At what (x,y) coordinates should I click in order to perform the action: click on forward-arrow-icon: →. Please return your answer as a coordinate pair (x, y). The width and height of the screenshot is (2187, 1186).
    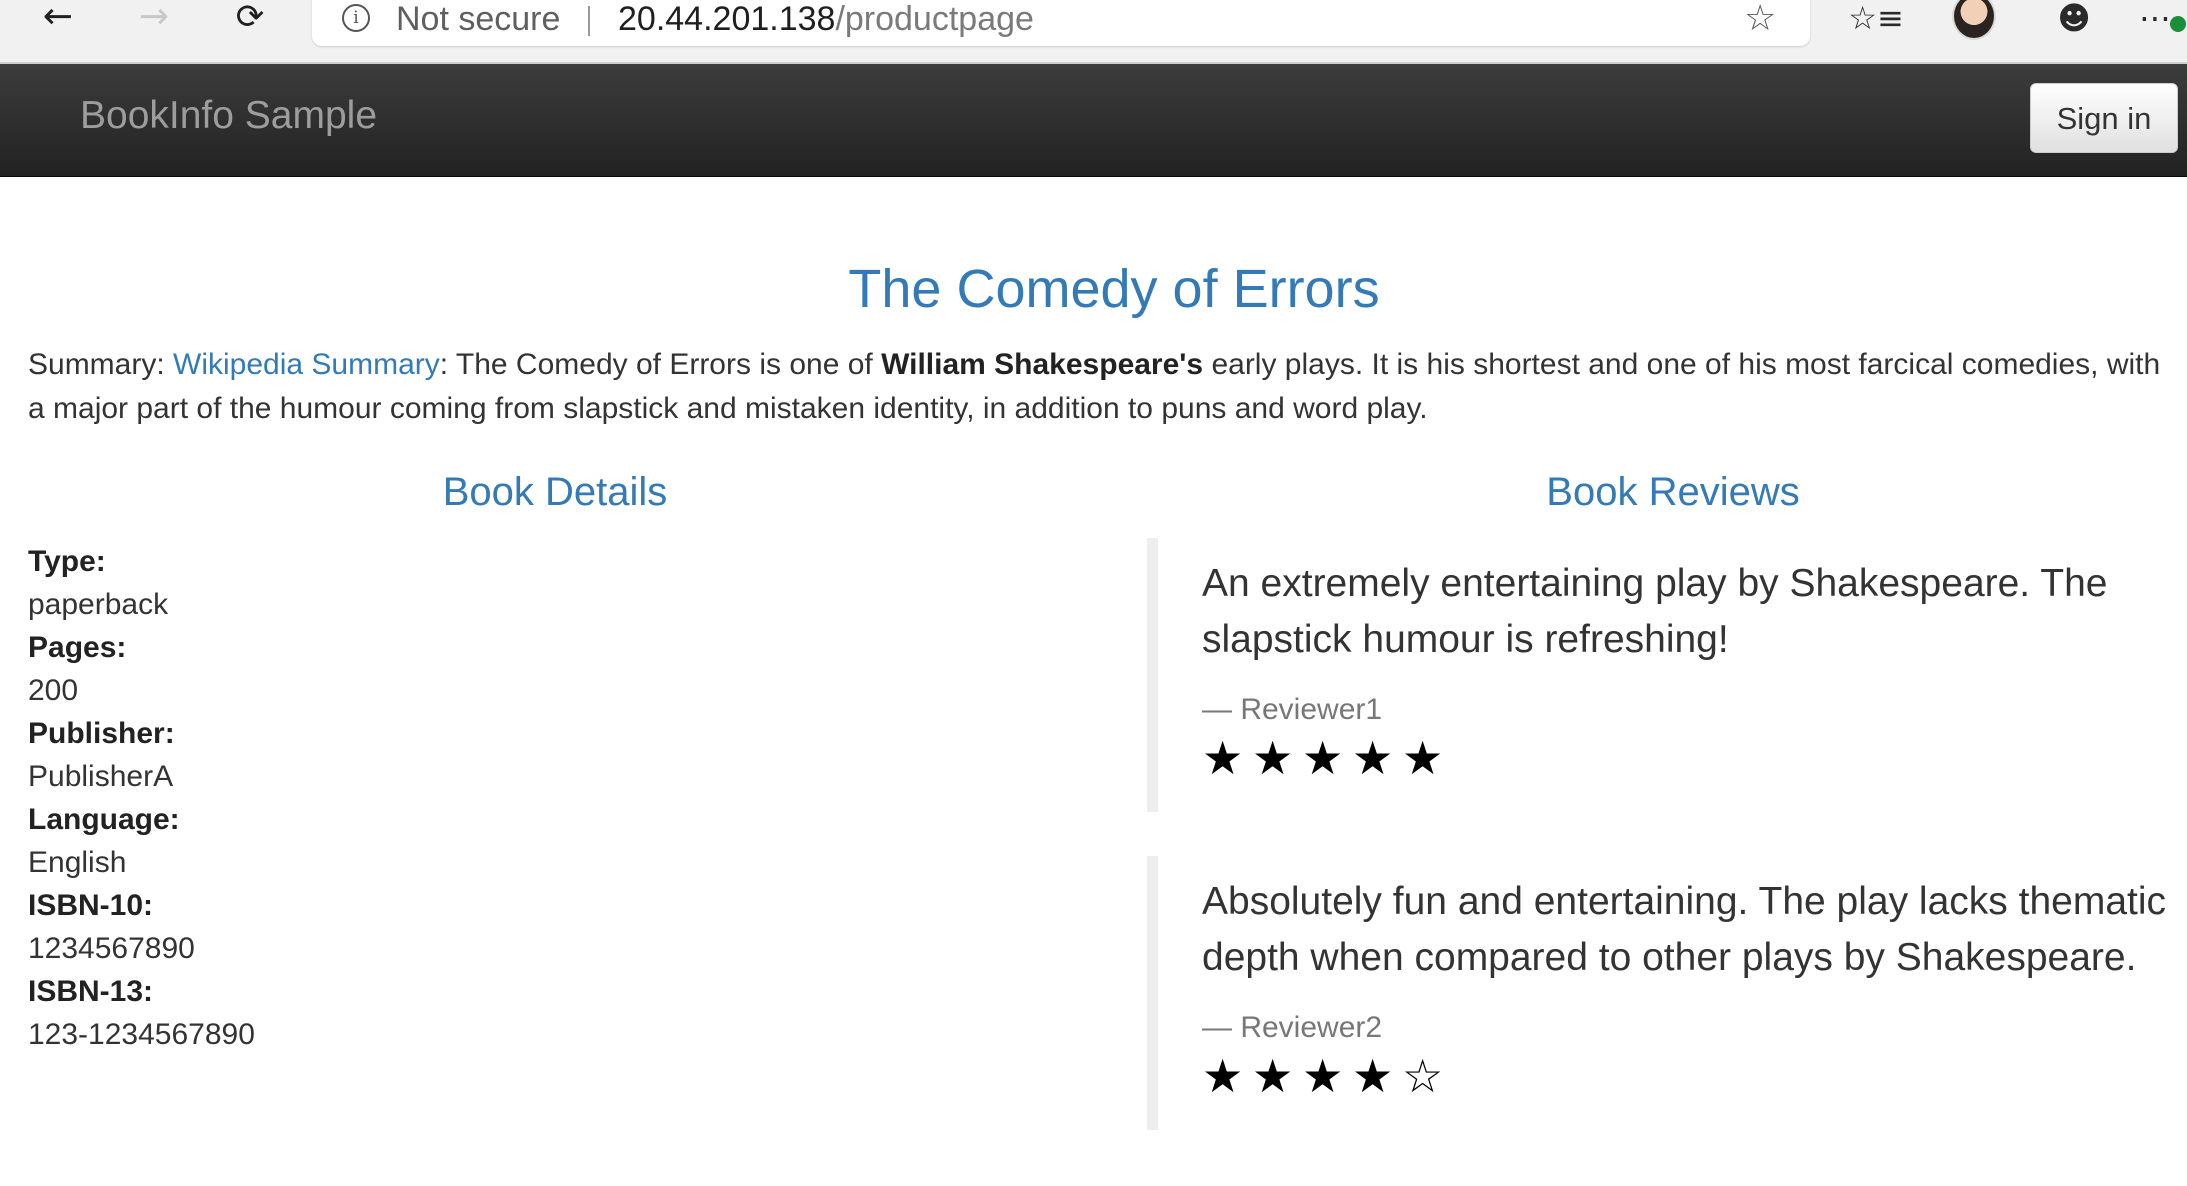
    Looking at the image, I should click on (154, 17).